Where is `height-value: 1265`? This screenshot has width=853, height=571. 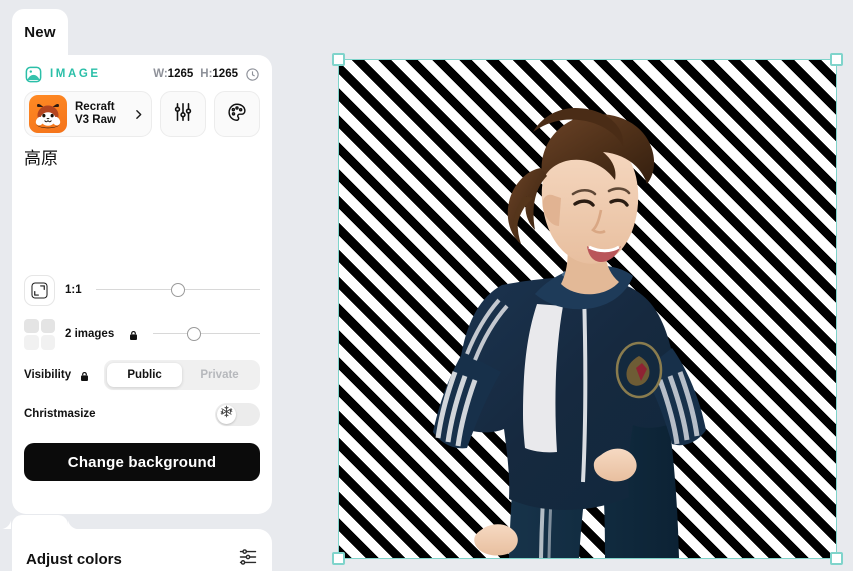
height-value: 1265 is located at coordinates (225, 74).